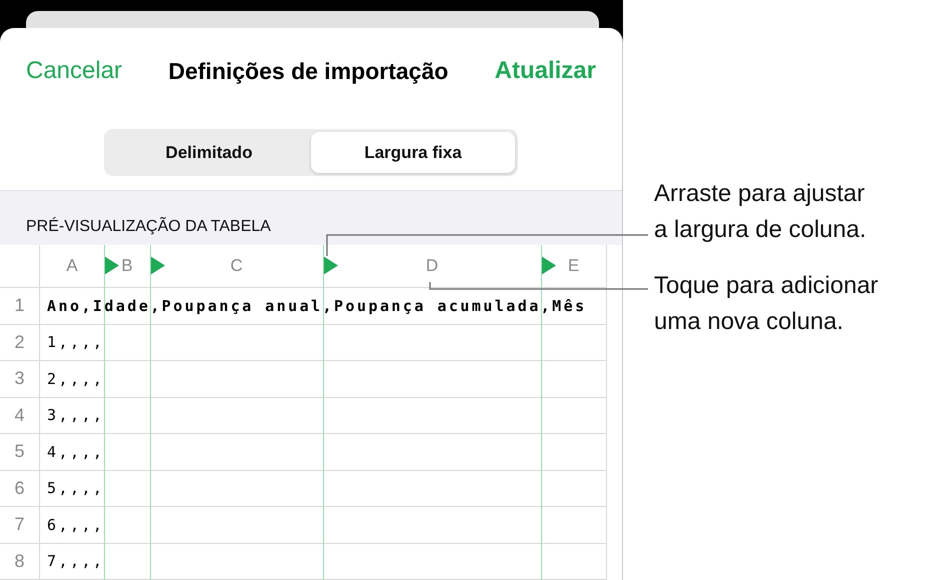  Describe the element at coordinates (19, 451) in the screenshot. I see `row-number: 5` at that location.